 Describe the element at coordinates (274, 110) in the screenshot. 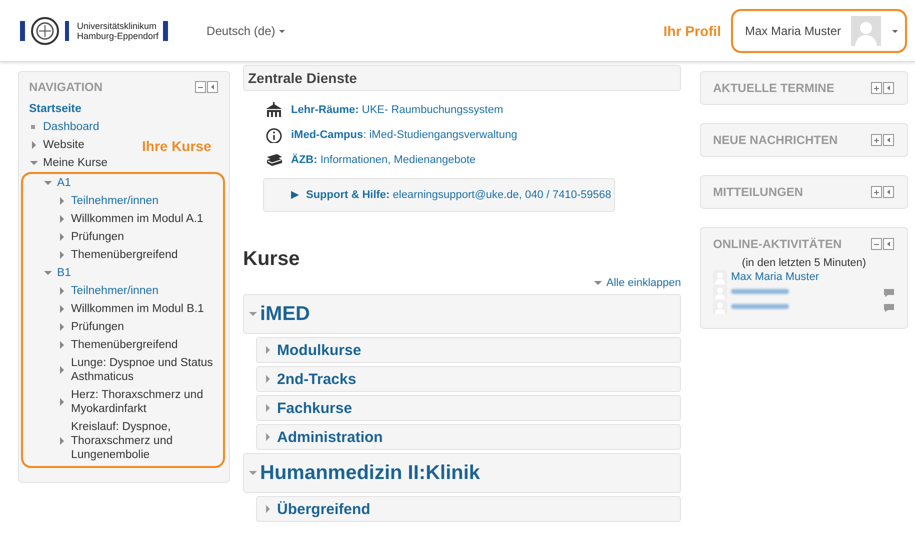

I see `building-icon` at that location.